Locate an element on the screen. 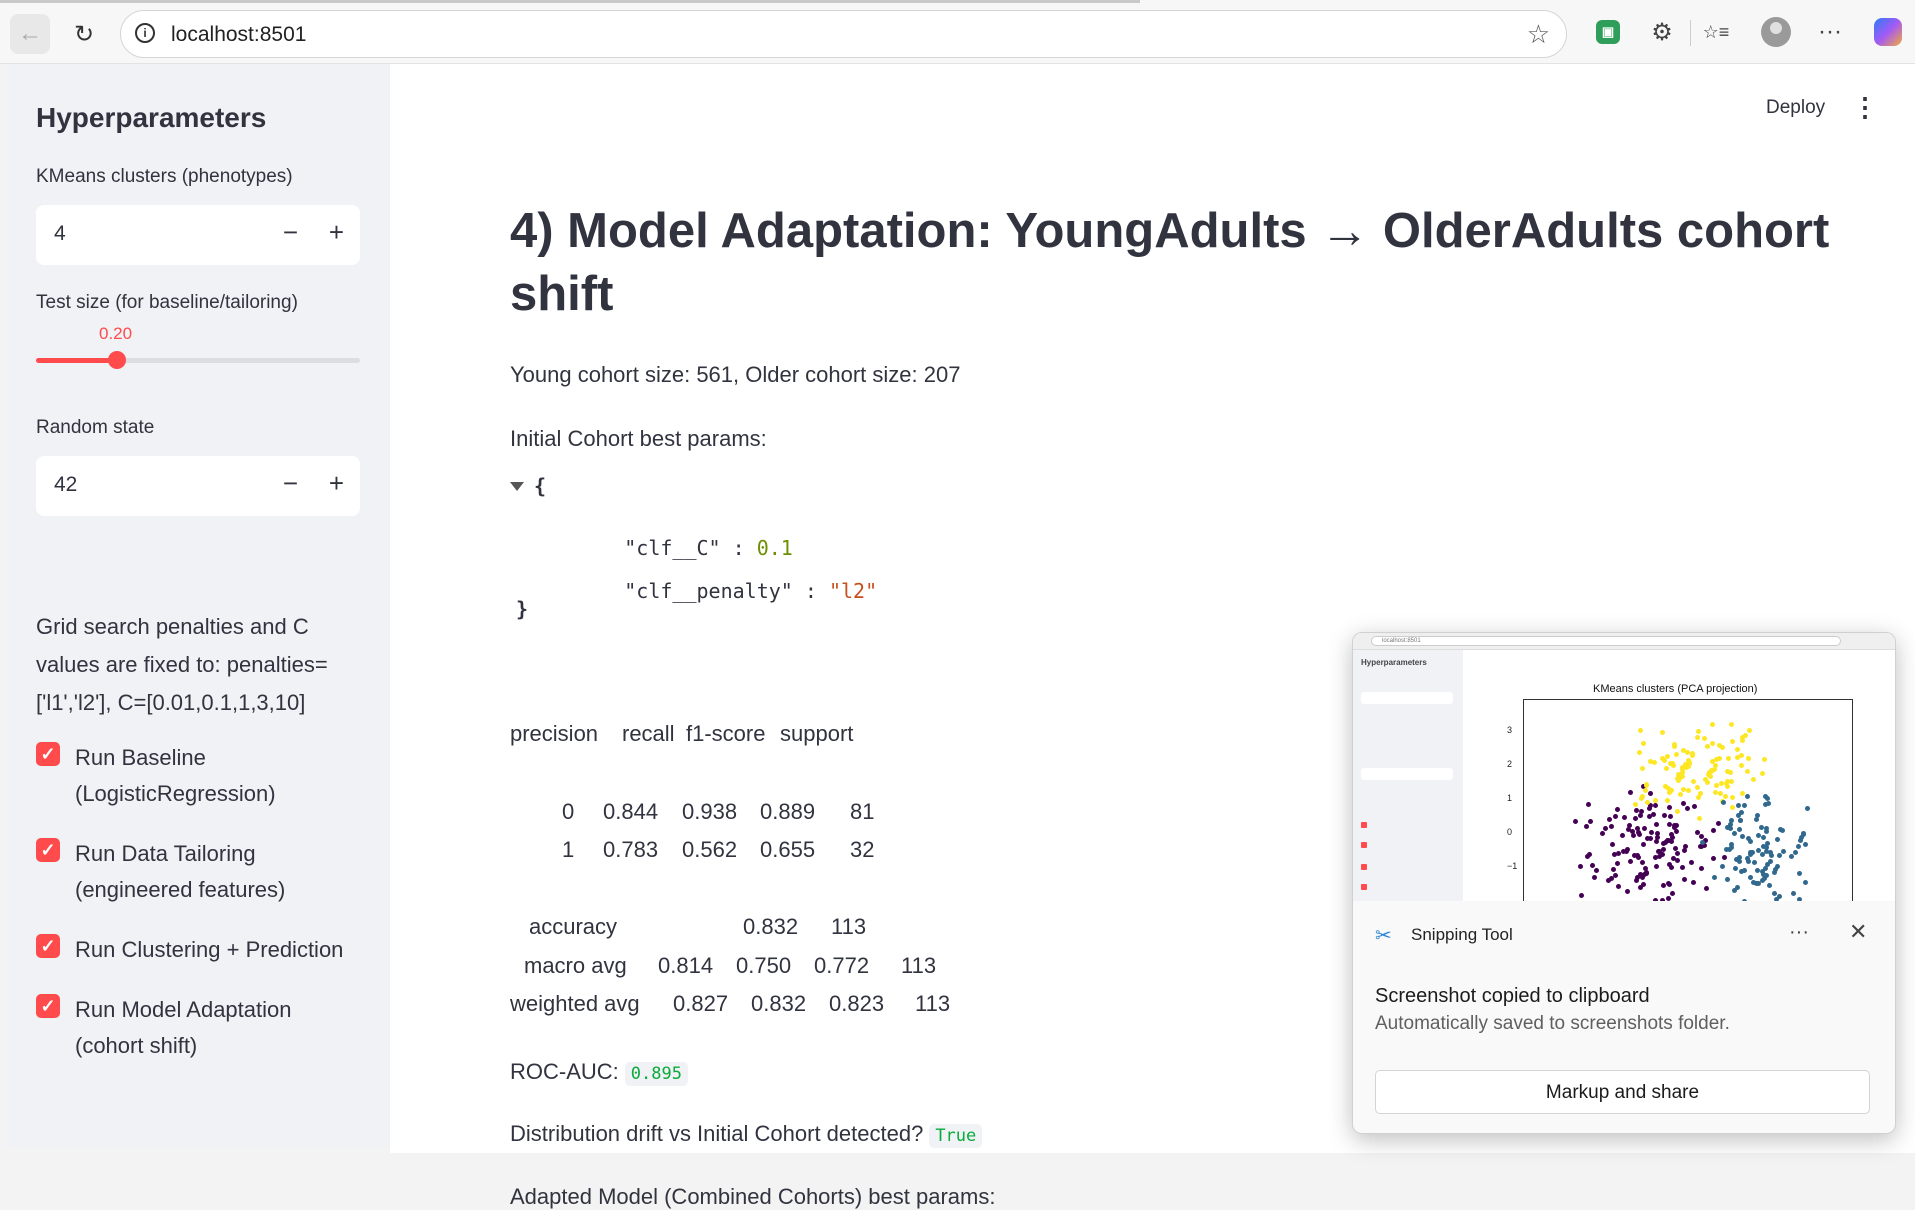 Image resolution: width=1915 pixels, height=1210 pixels. favorites-icon: ☆≡ is located at coordinates (1716, 32).